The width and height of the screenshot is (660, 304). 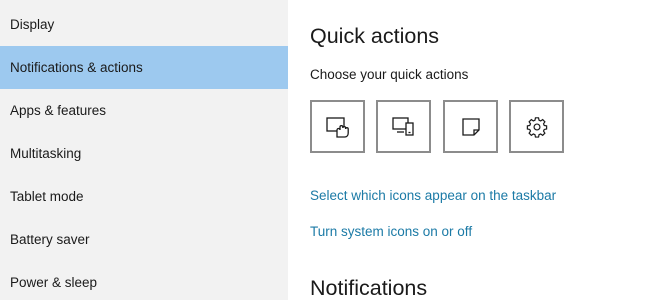 I want to click on sidebar-item-apps-features: Apps & features, so click(x=144, y=110).